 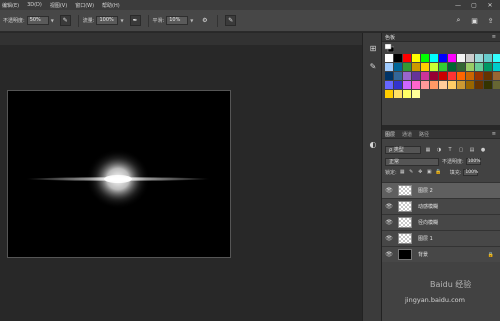 What do you see at coordinates (204, 20) in the screenshot?
I see `gear-icon: ⚙` at bounding box center [204, 20].